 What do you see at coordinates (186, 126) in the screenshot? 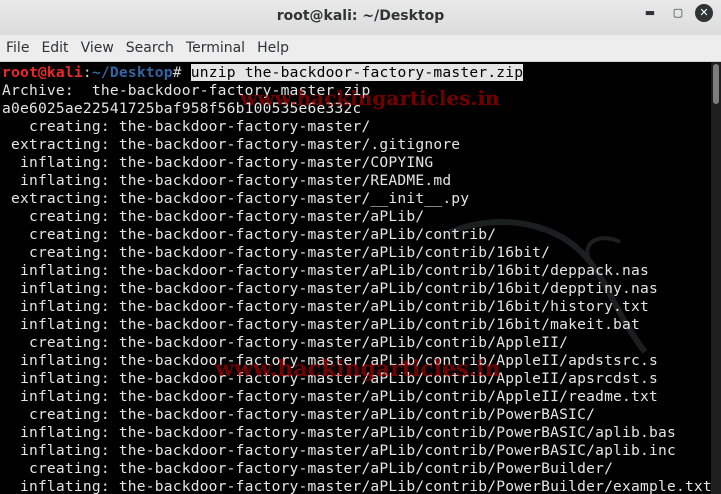
I see `output-line: creating: the-backdoor-factory-master/` at bounding box center [186, 126].